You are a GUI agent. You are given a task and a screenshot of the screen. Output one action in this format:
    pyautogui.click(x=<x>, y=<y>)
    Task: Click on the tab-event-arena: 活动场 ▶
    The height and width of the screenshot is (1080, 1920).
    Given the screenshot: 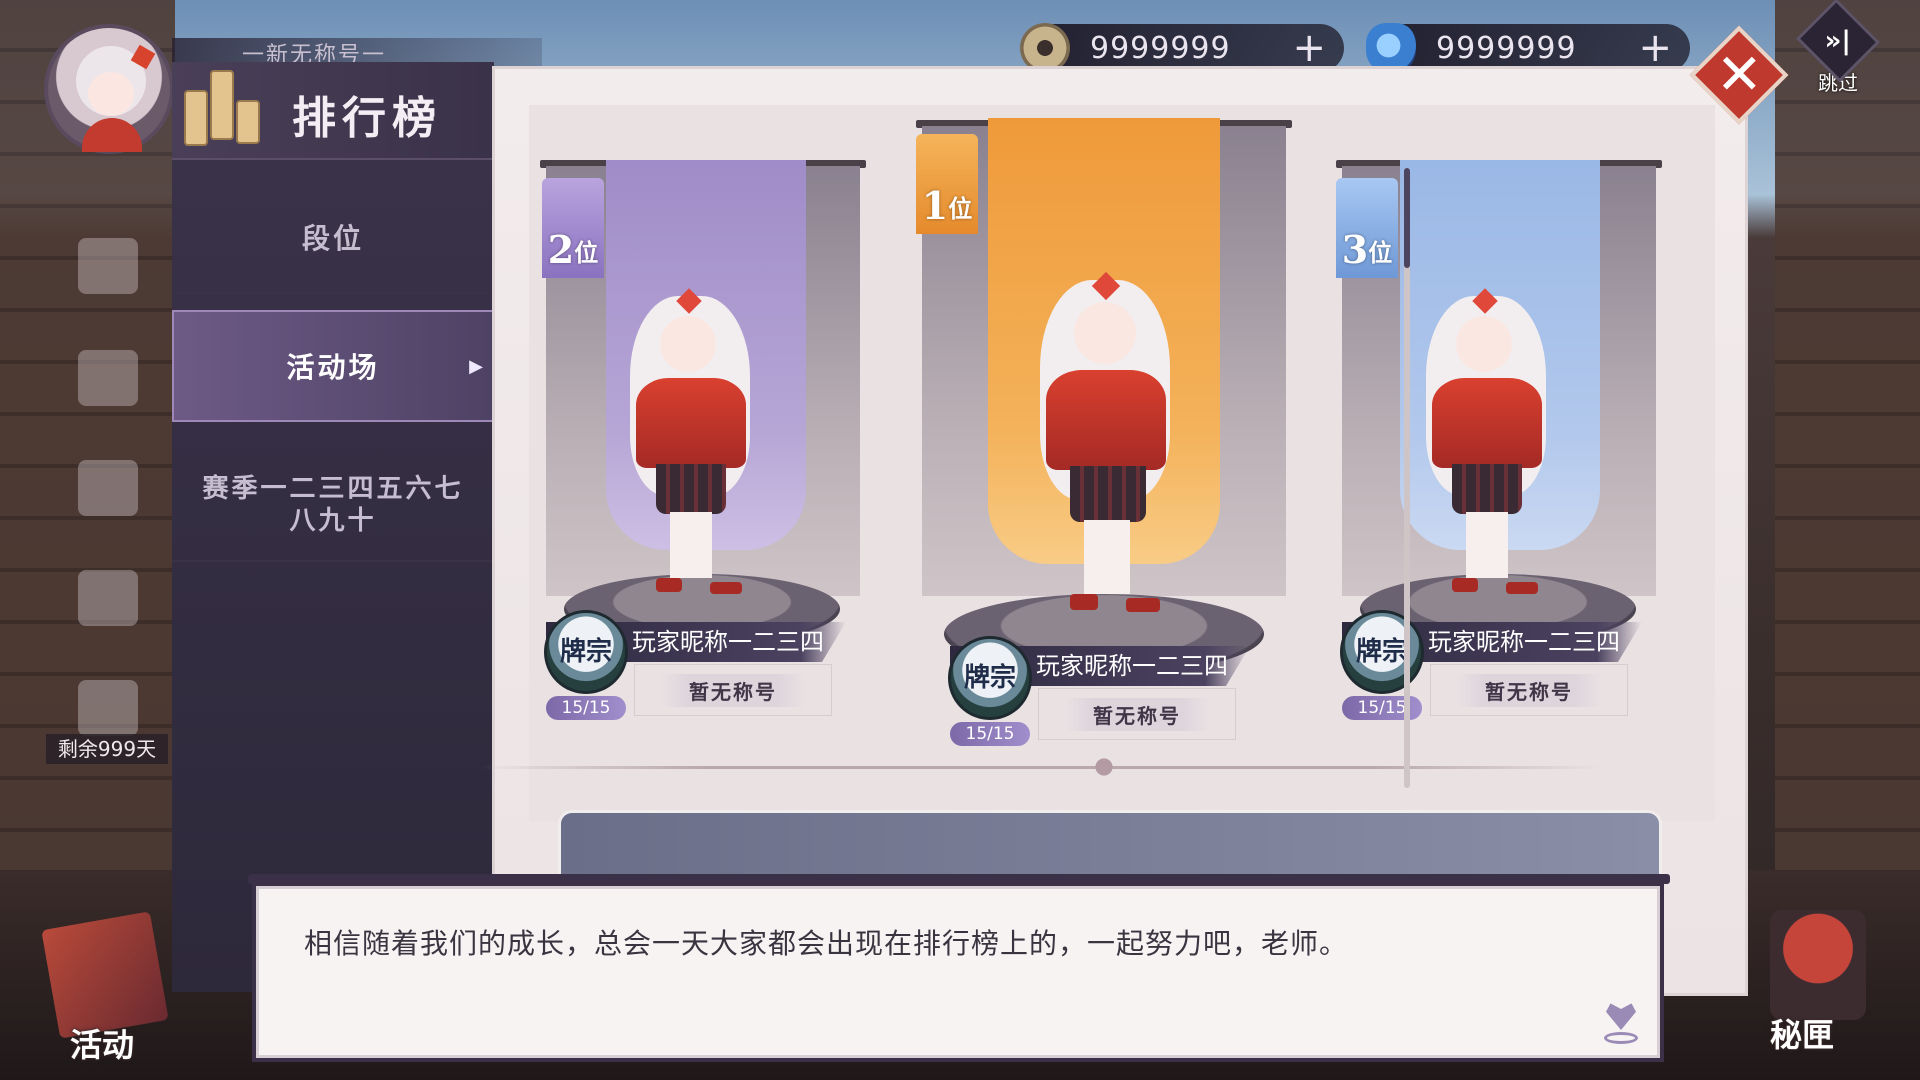 What is the action you would take?
    pyautogui.click(x=333, y=366)
    